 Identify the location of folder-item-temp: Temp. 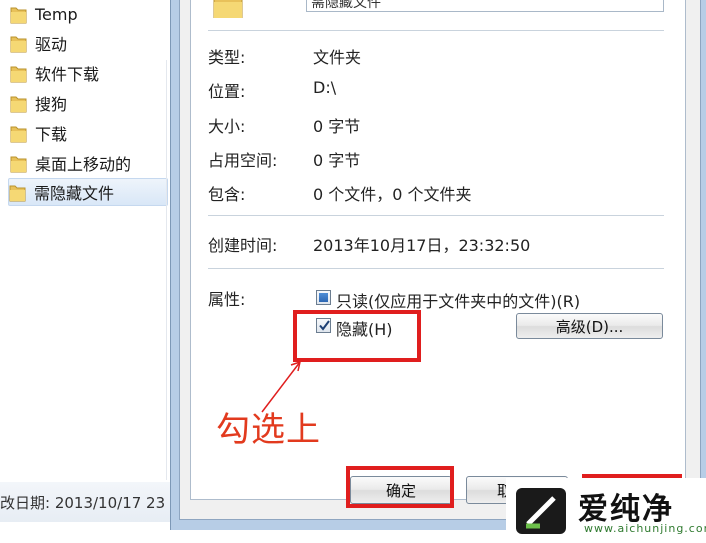
(89, 14).